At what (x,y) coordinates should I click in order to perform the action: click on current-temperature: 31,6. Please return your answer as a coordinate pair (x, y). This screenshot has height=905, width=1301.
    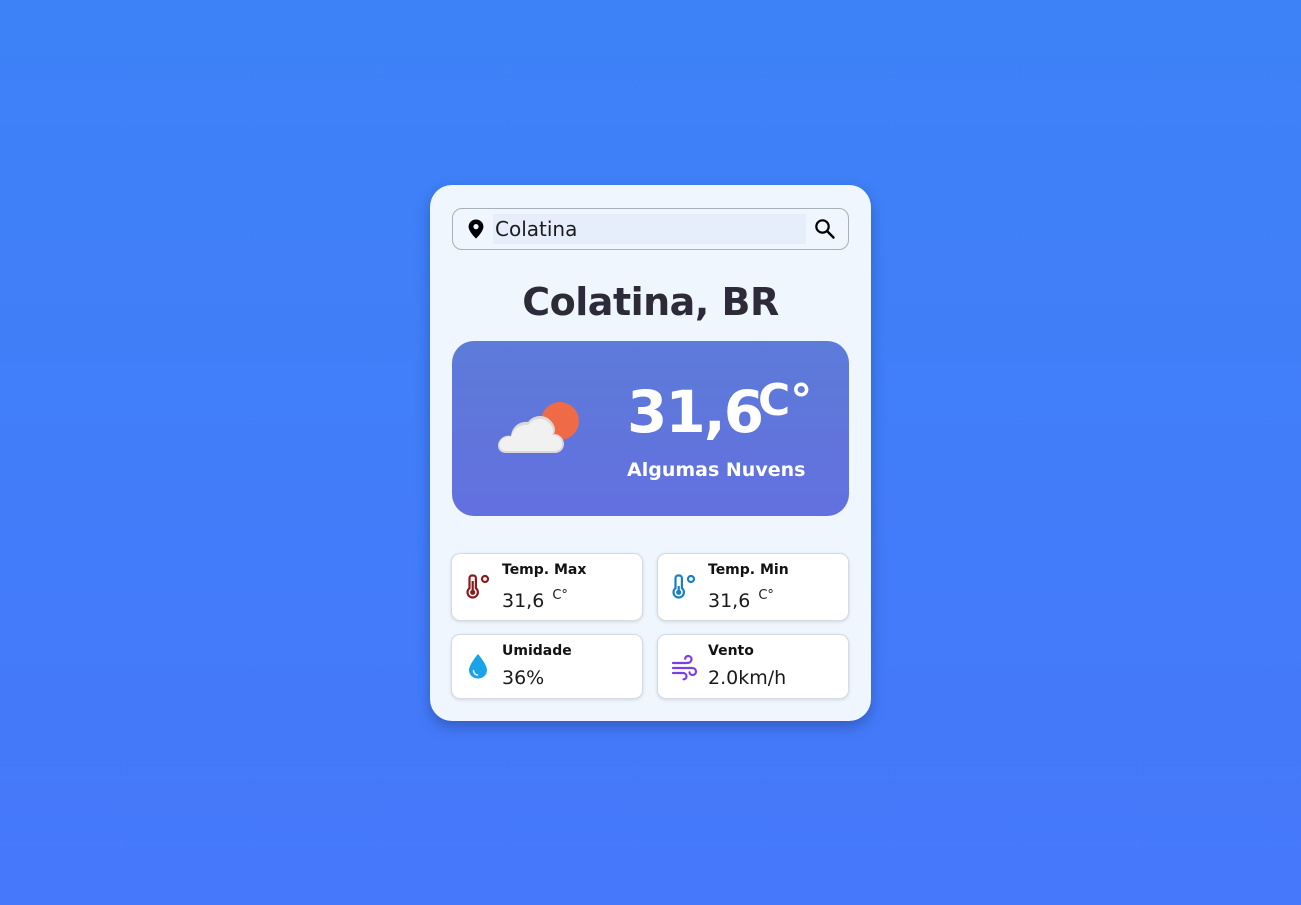
    Looking at the image, I should click on (695, 412).